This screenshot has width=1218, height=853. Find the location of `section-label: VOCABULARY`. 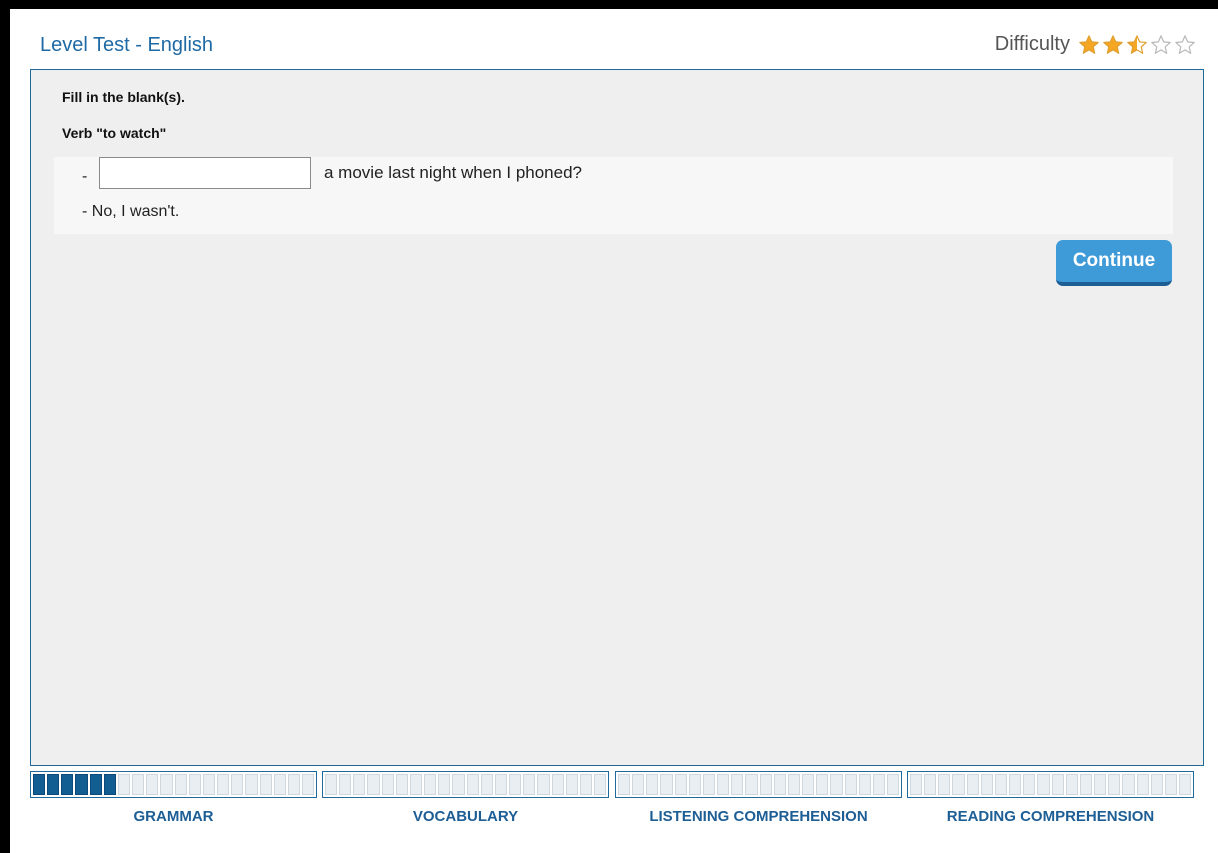

section-label: VOCABULARY is located at coordinates (465, 816).